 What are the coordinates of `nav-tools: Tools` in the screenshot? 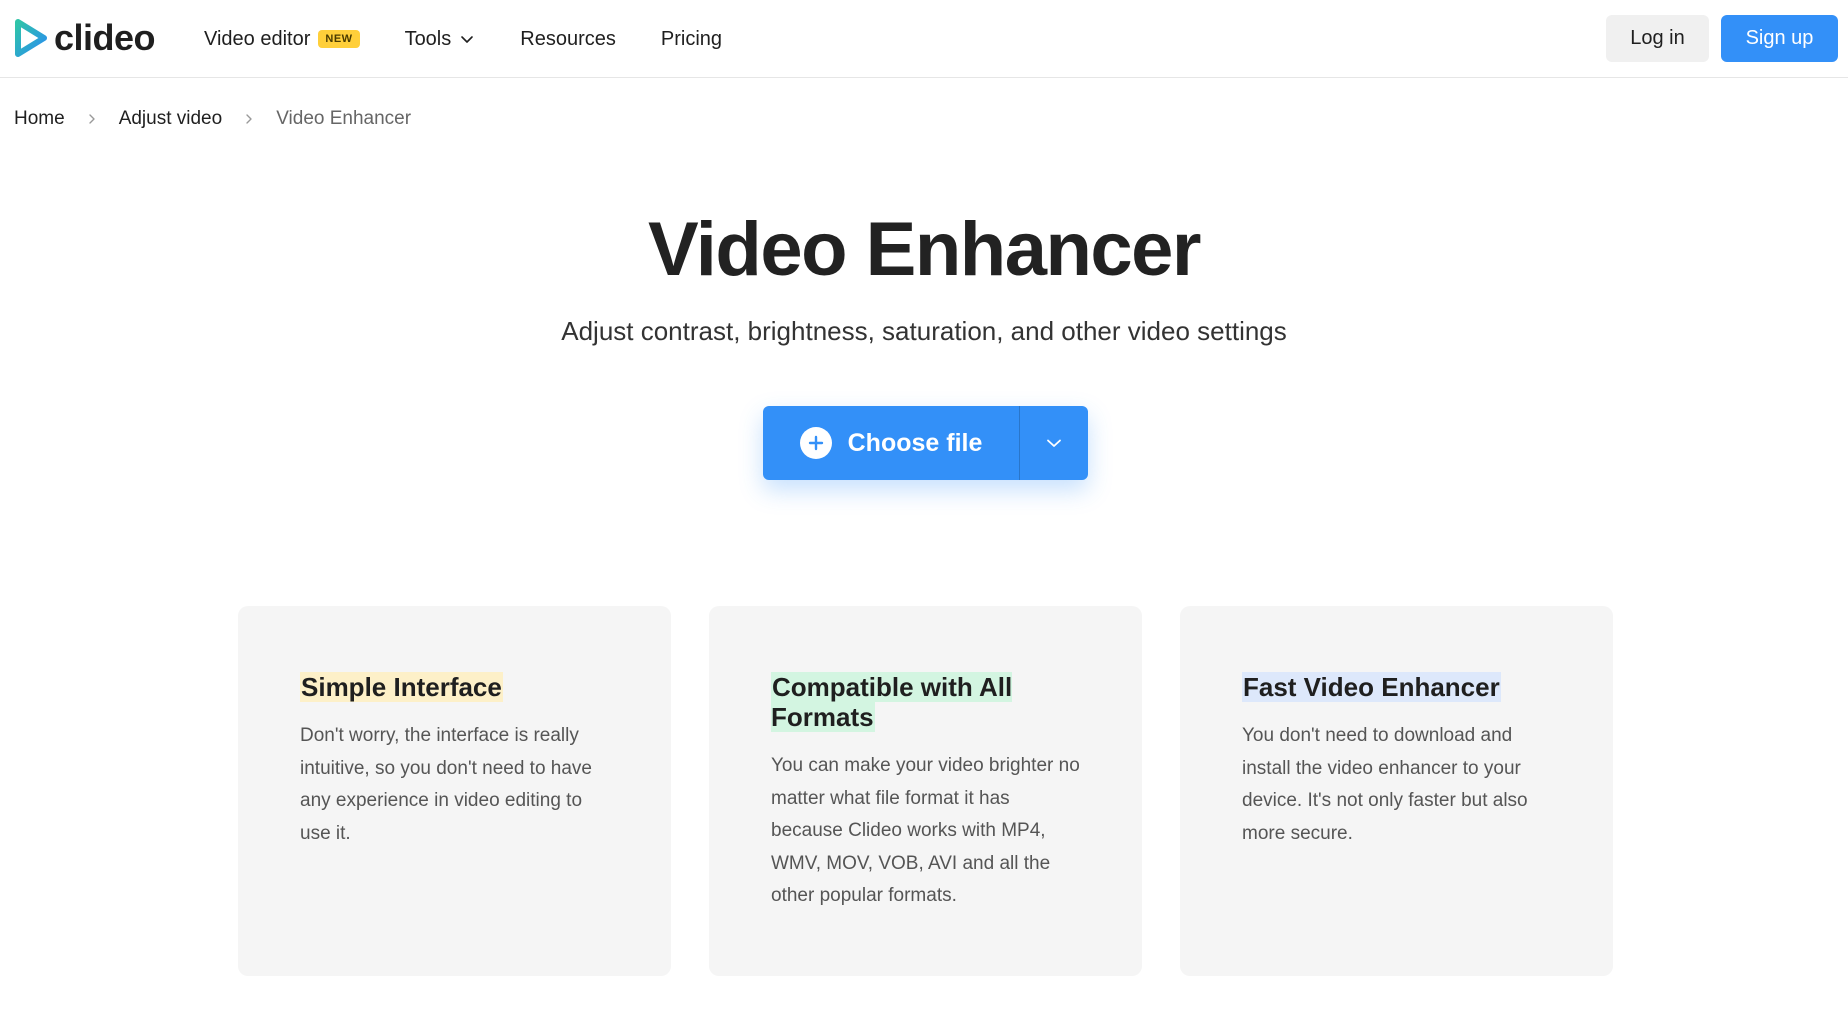 It's located at (440, 39).